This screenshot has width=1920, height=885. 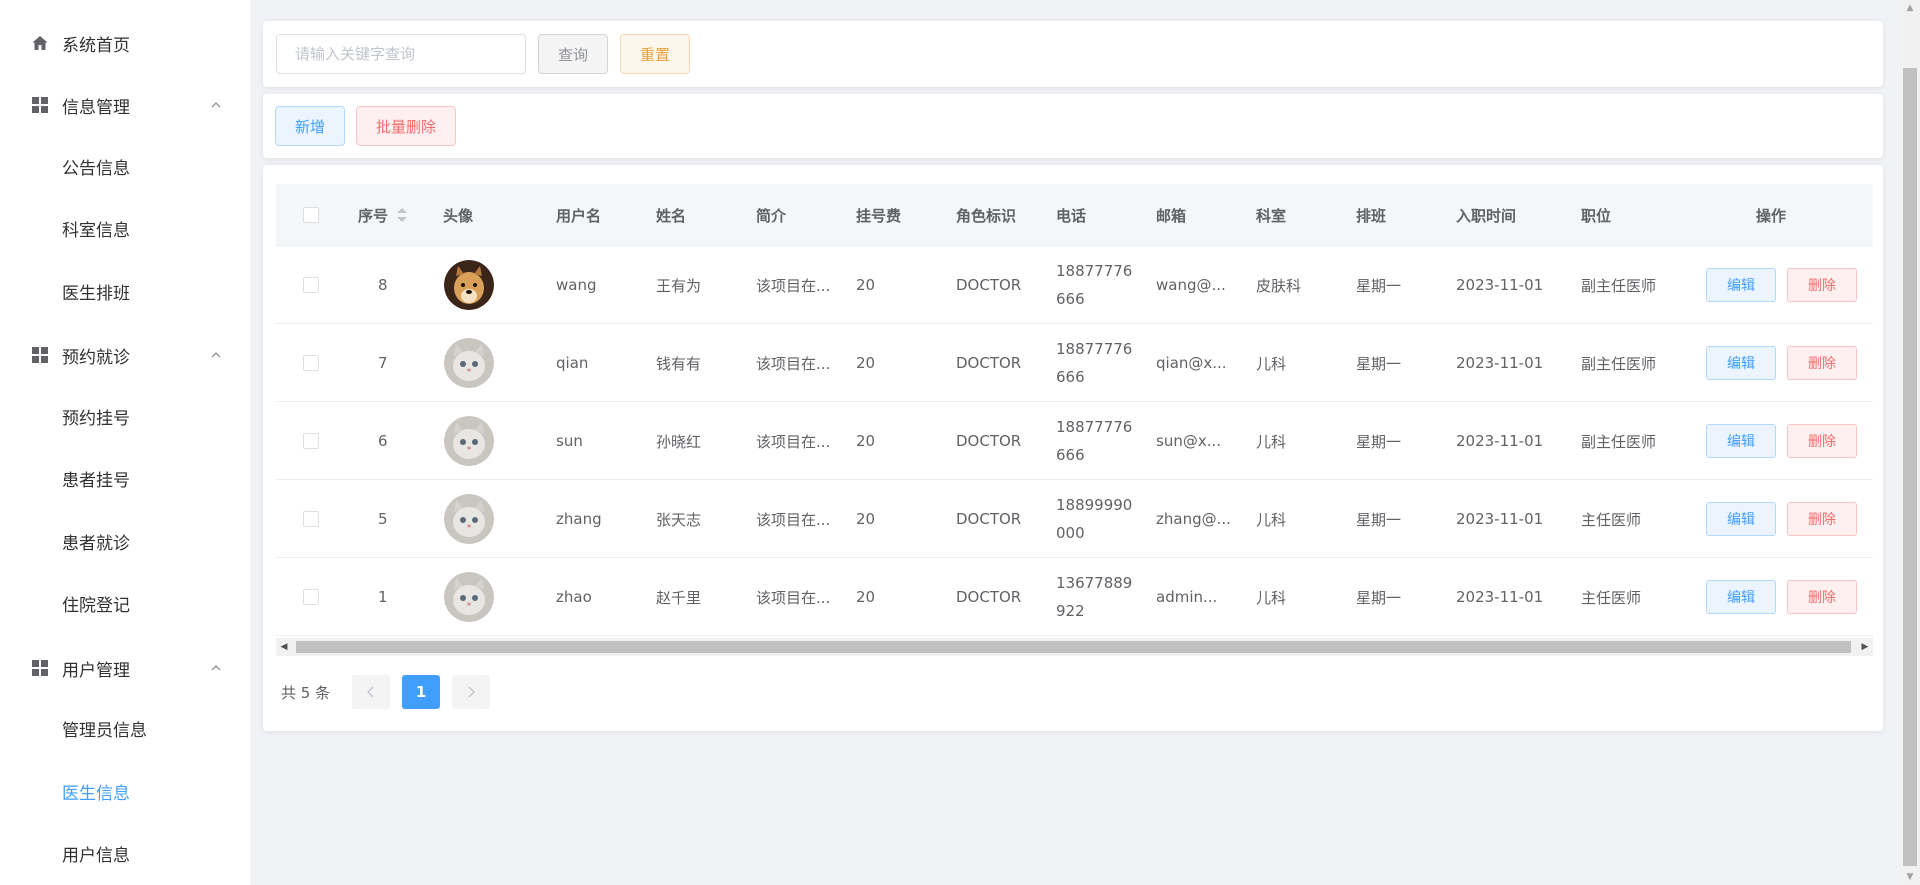 I want to click on sidebar-item-label: 公告信息, so click(x=96, y=168).